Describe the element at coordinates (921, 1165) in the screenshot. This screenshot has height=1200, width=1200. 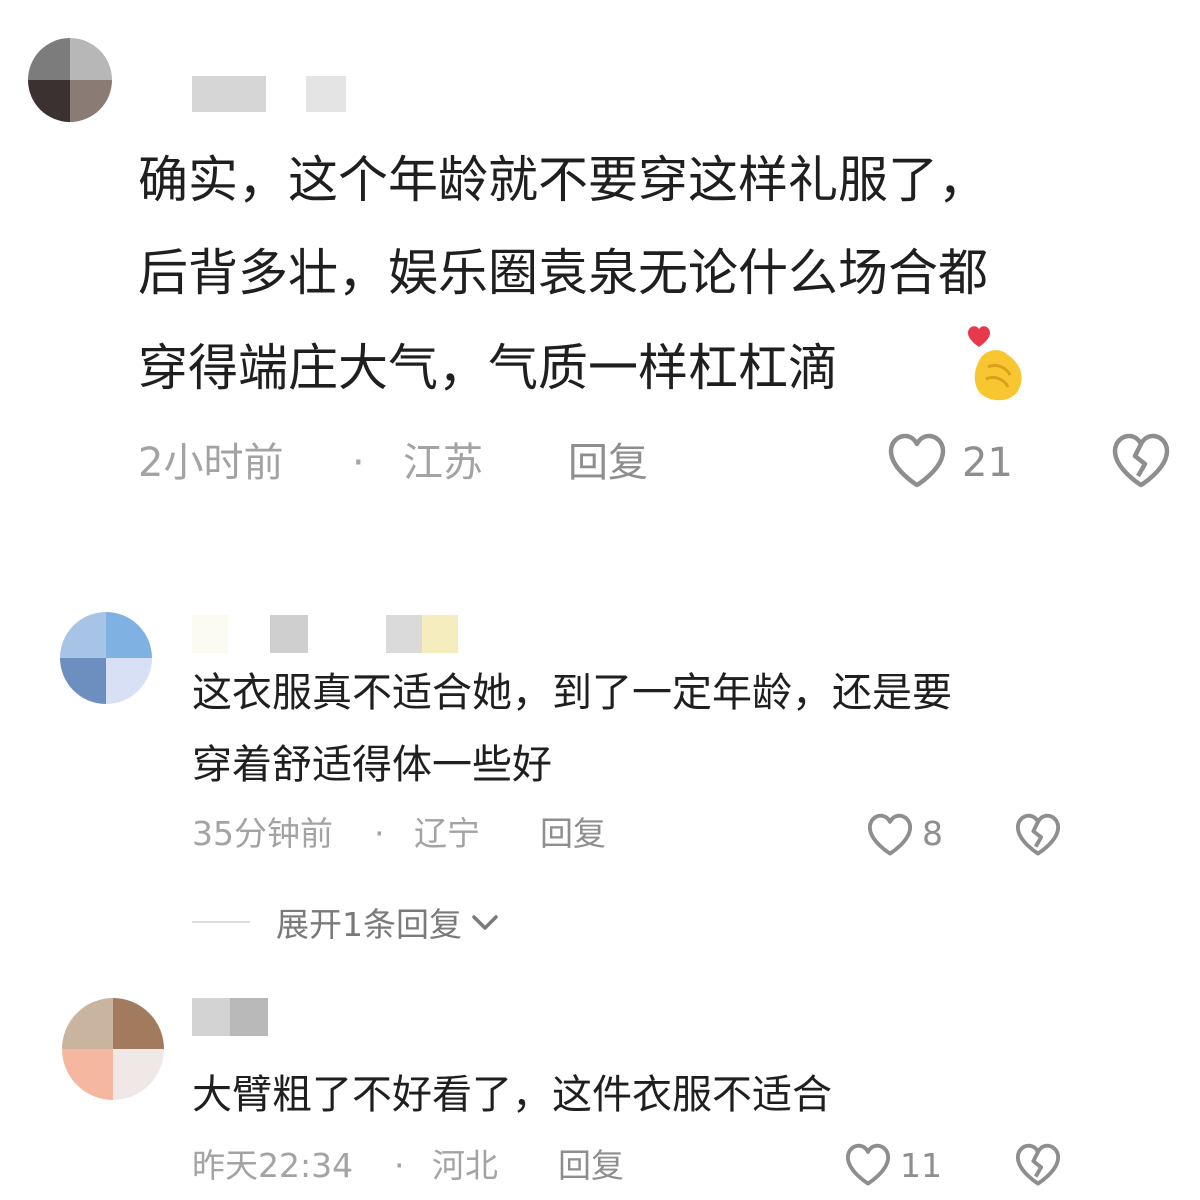
I see `like-count: 11` at that location.